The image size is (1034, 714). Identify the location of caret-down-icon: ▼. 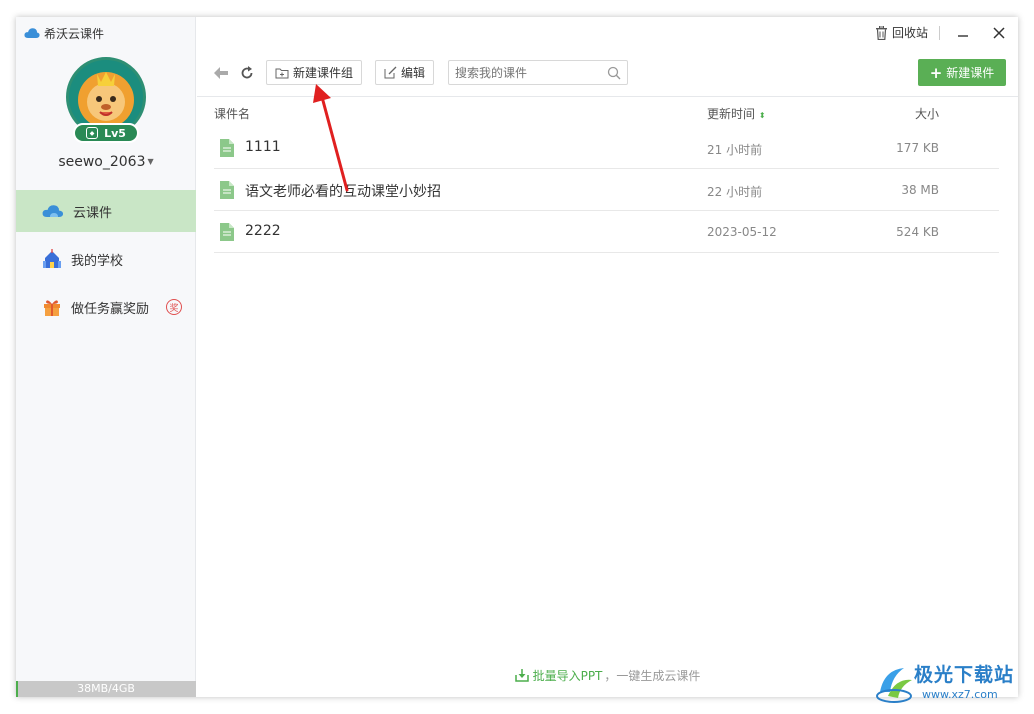
(150, 161).